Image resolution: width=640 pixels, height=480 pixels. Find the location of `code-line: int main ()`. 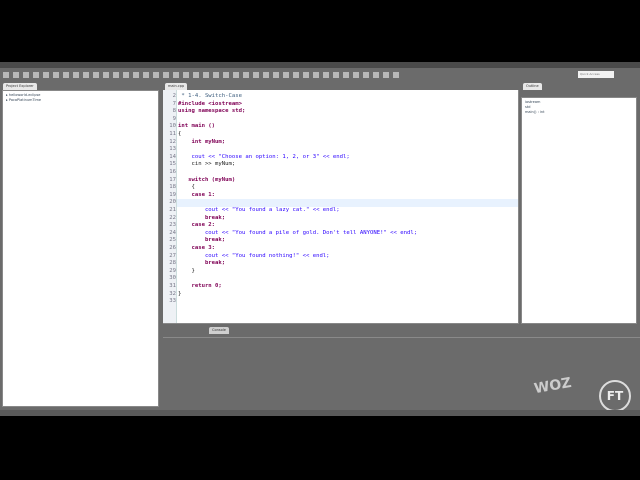

code-line: int main () is located at coordinates (196, 127).